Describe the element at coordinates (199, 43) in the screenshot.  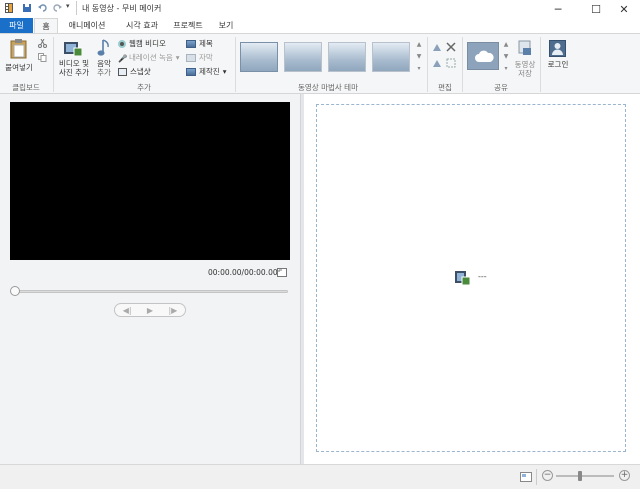
I see `title-button: 제목` at that location.